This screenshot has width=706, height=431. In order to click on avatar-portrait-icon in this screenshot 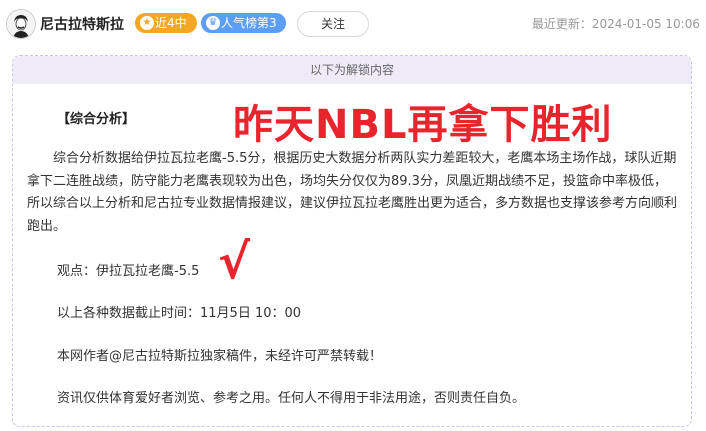, I will do `click(21, 24)`.